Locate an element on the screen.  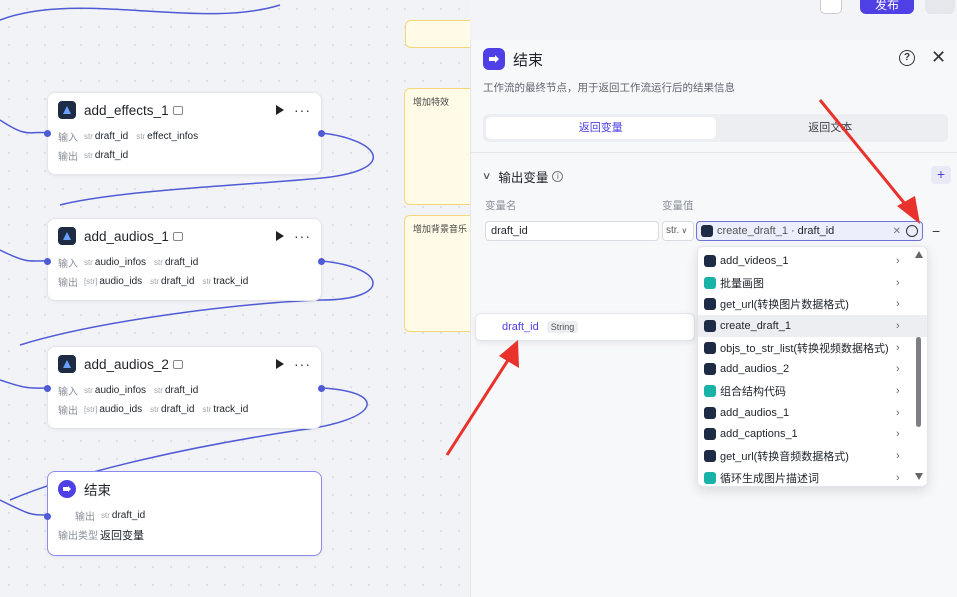
variable-suggestion: draft_id String is located at coordinates (585, 327).